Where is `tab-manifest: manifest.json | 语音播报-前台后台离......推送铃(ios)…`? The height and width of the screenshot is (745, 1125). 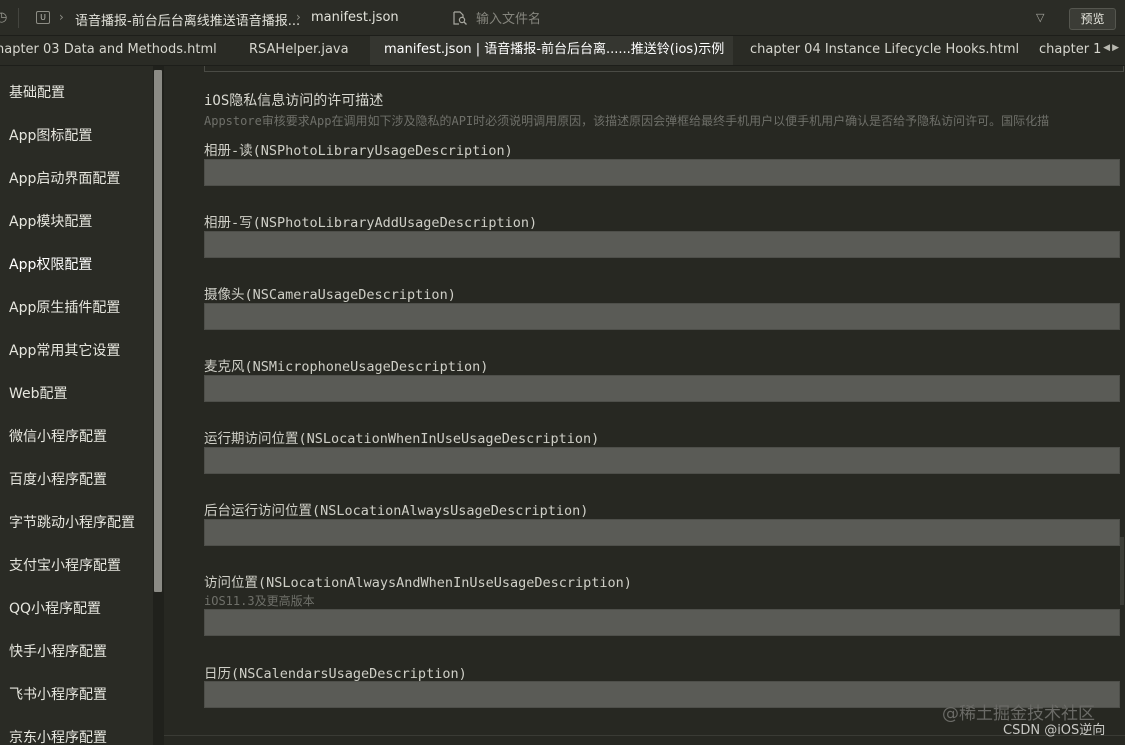 tab-manifest: manifest.json | 语音播报-前台后台离......推送铃(ios)… is located at coordinates (551, 50).